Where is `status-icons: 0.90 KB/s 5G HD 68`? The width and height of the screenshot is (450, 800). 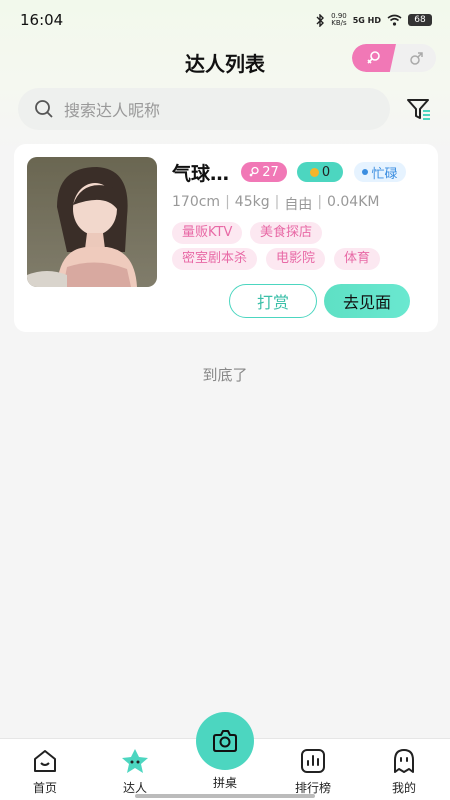 status-icons: 0.90 KB/s 5G HD 68 is located at coordinates (373, 20).